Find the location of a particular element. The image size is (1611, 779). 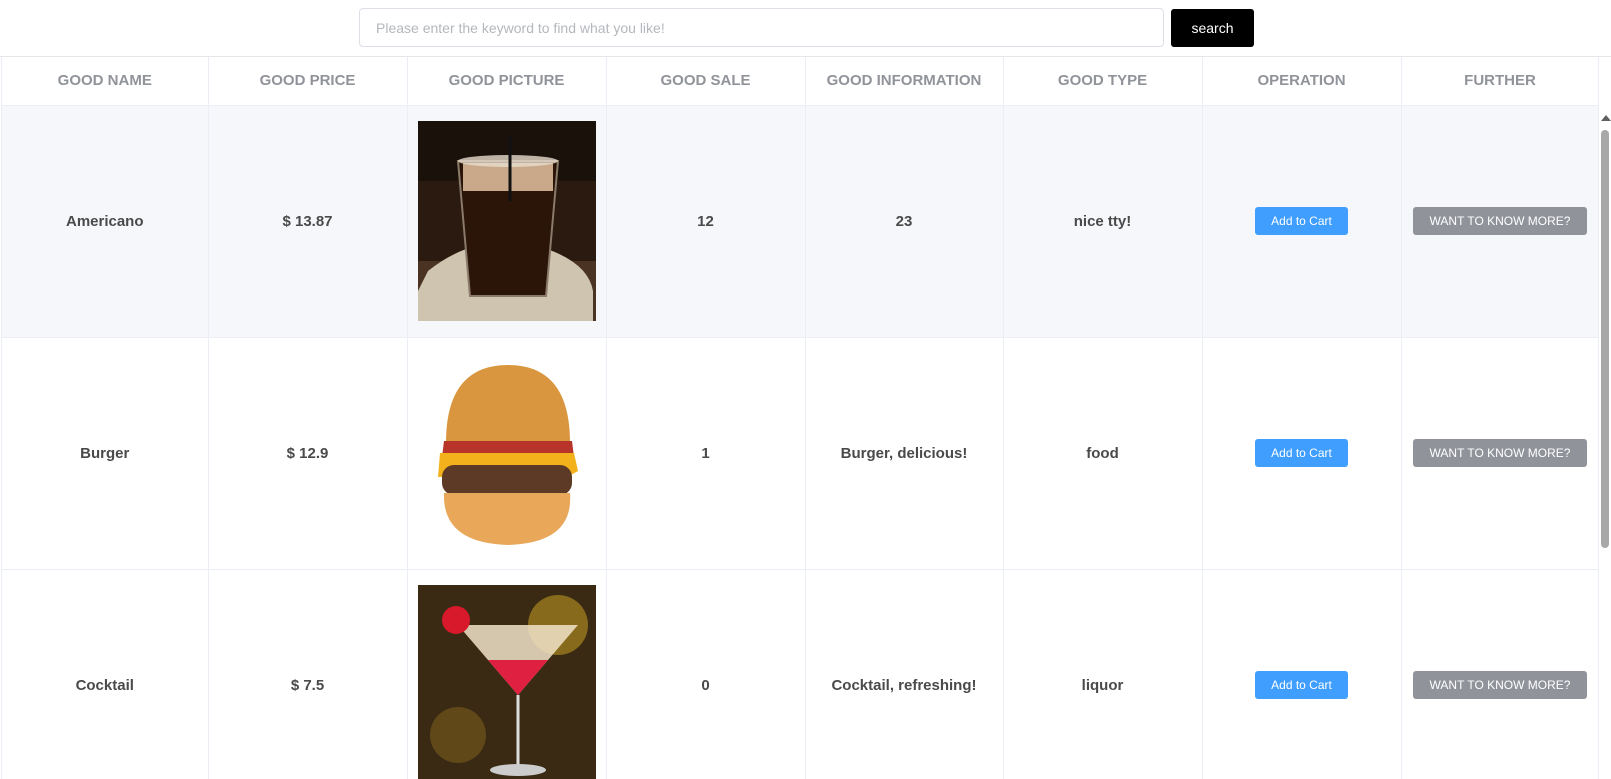

header-operation: OPERATION is located at coordinates (1302, 81).